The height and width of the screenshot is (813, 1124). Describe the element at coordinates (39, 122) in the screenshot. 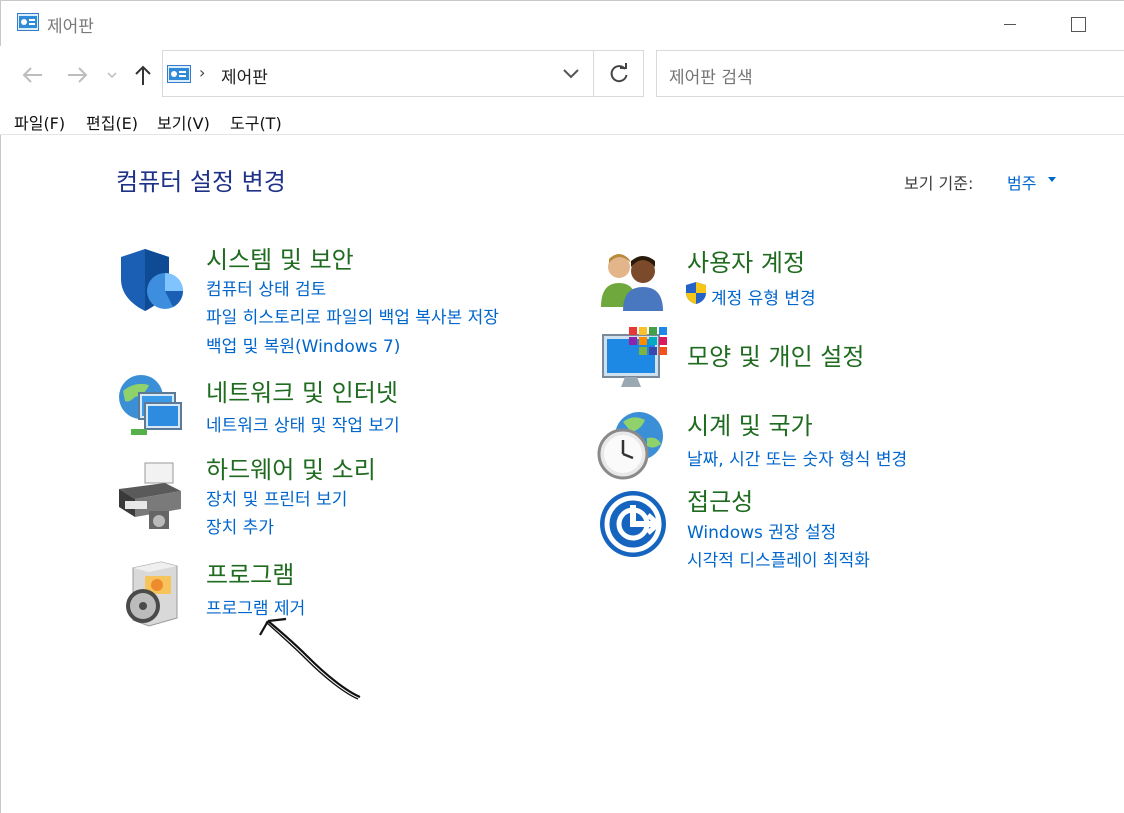

I see `menu-file: 파일(F)` at that location.